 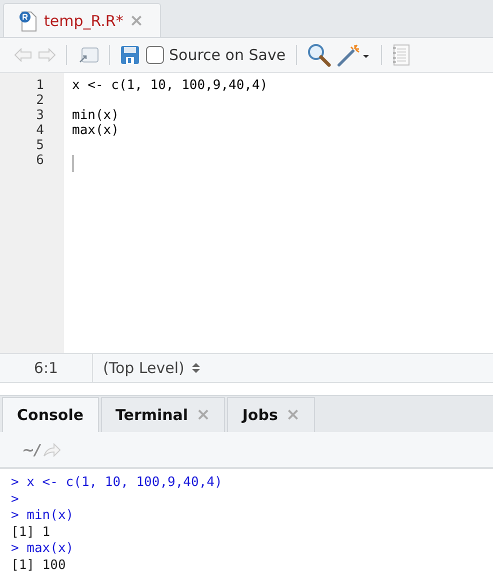 I want to click on console-tab: Terminal ×, so click(x=163, y=414).